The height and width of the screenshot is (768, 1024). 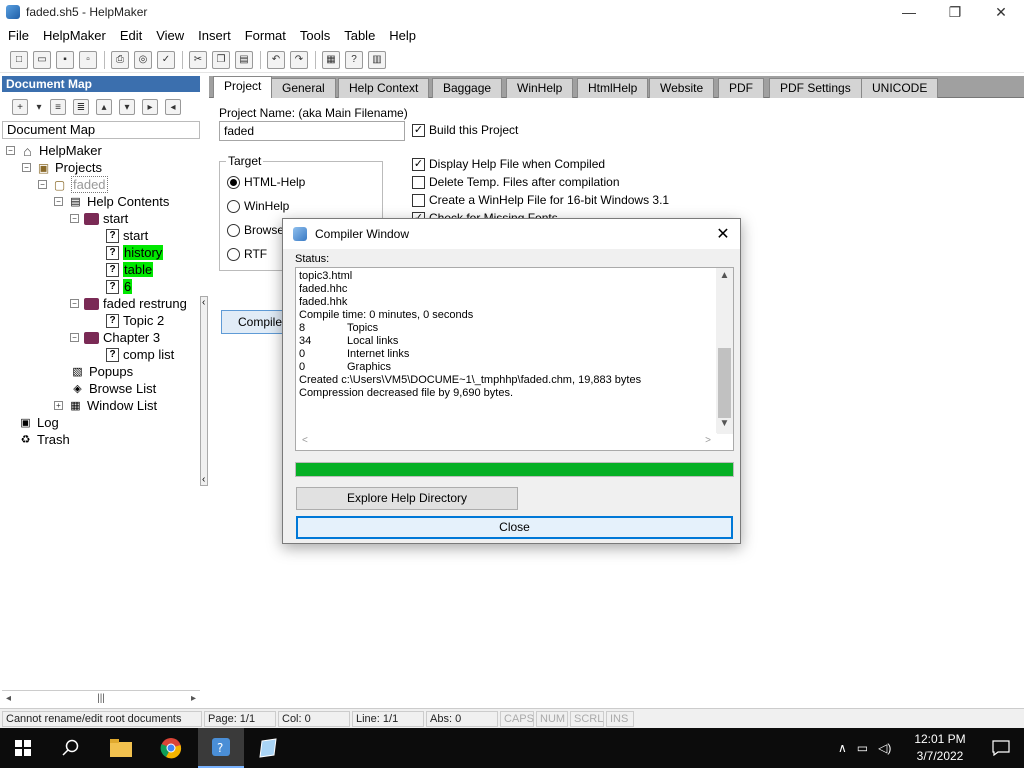 I want to click on target-radio-html-help: HTML-Help, so click(x=266, y=182).